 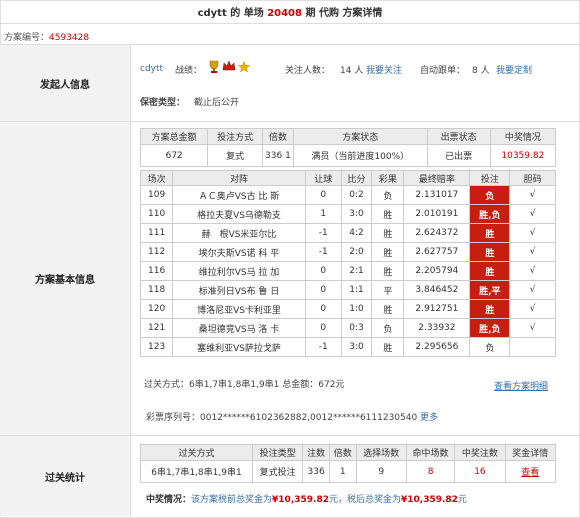 I want to click on match-score: 2:0, so click(x=356, y=252).